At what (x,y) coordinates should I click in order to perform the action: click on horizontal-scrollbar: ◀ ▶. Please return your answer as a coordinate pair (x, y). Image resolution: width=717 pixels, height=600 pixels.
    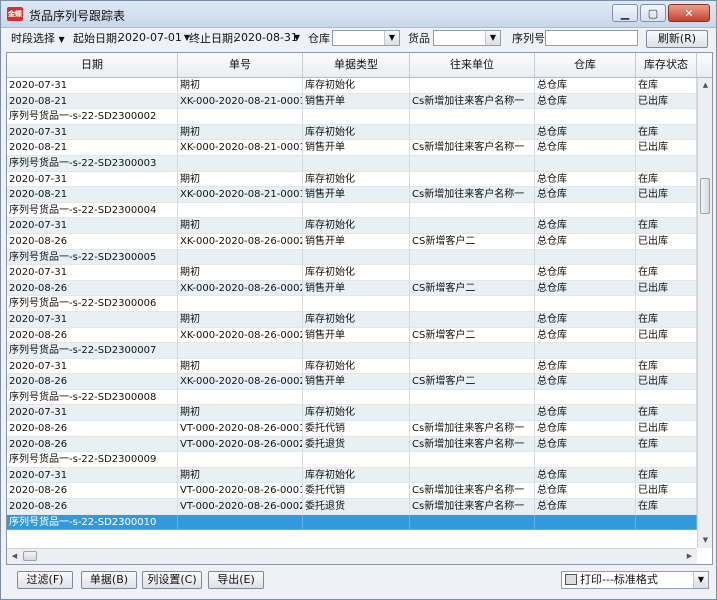
    Looking at the image, I should click on (352, 556).